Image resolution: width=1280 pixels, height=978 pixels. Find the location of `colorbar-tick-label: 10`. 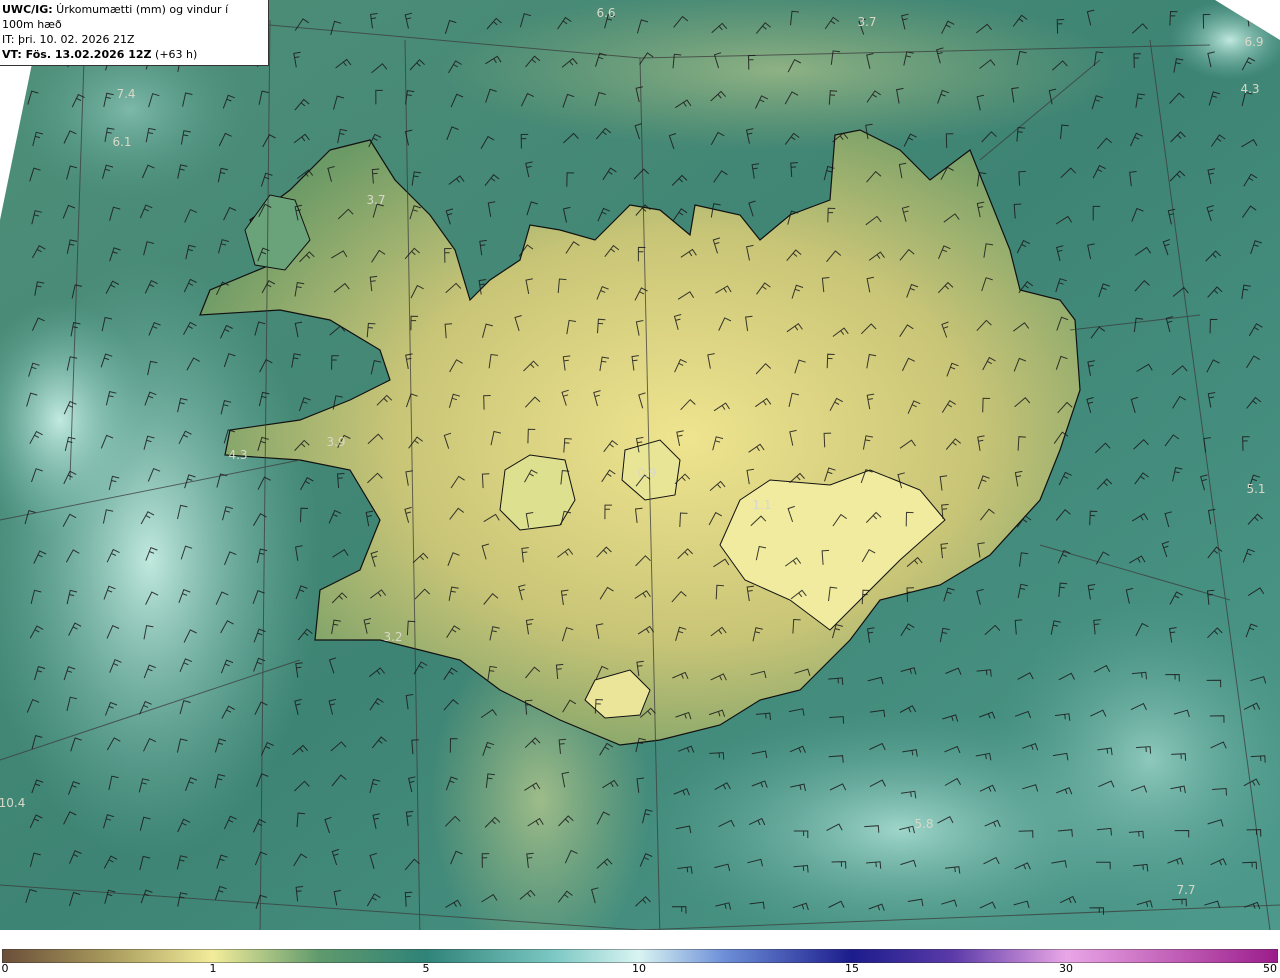

colorbar-tick-label: 10 is located at coordinates (639, 968).